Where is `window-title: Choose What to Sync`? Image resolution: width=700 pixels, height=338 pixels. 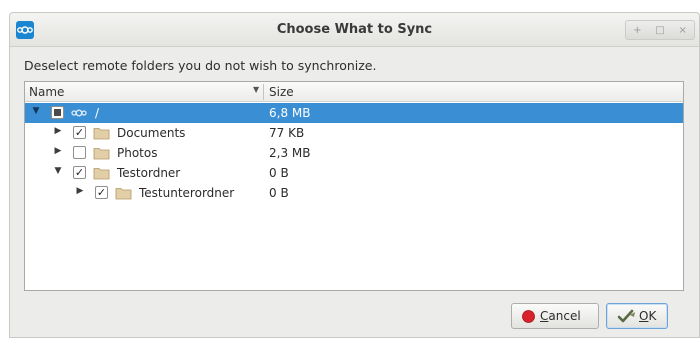
window-title: Choose What to Sync is located at coordinates (354, 29).